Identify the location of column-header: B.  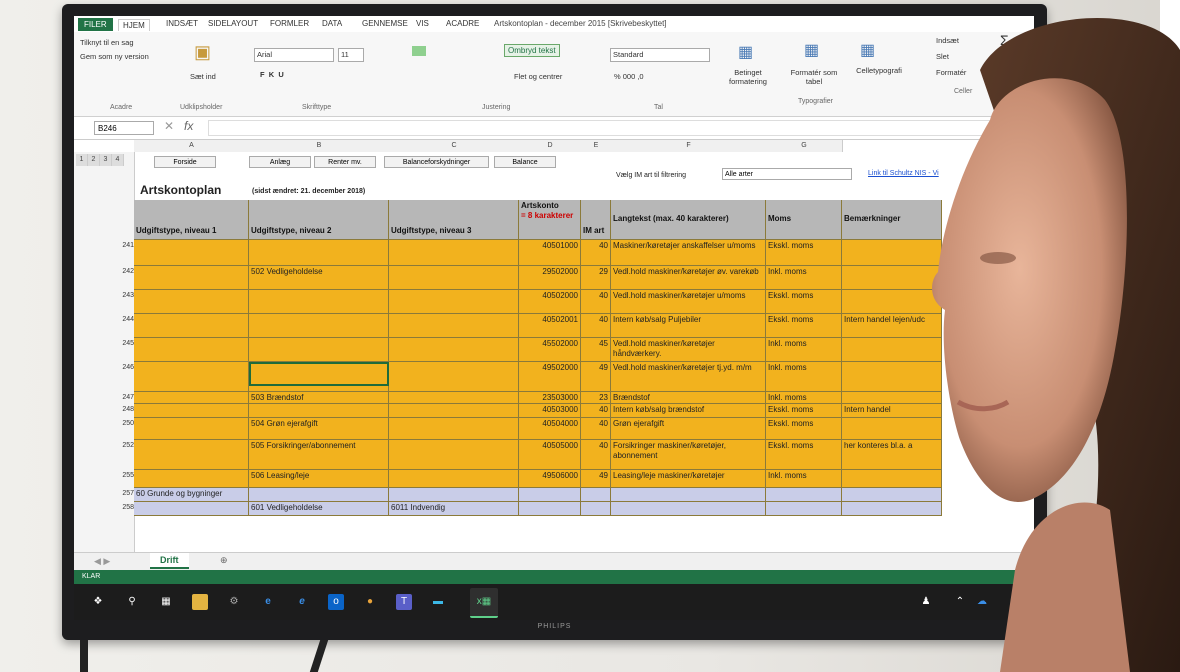
(319, 146).